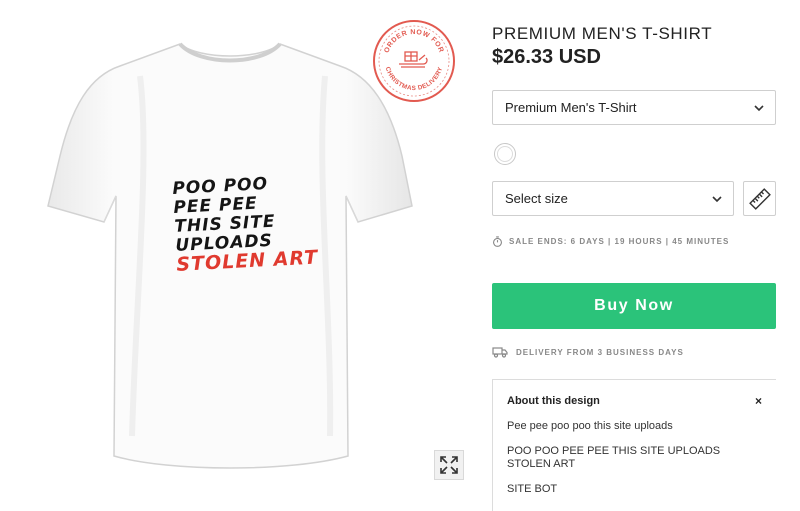 This screenshot has width=800, height=511. I want to click on buy-now-button: Buy Now, so click(634, 306).